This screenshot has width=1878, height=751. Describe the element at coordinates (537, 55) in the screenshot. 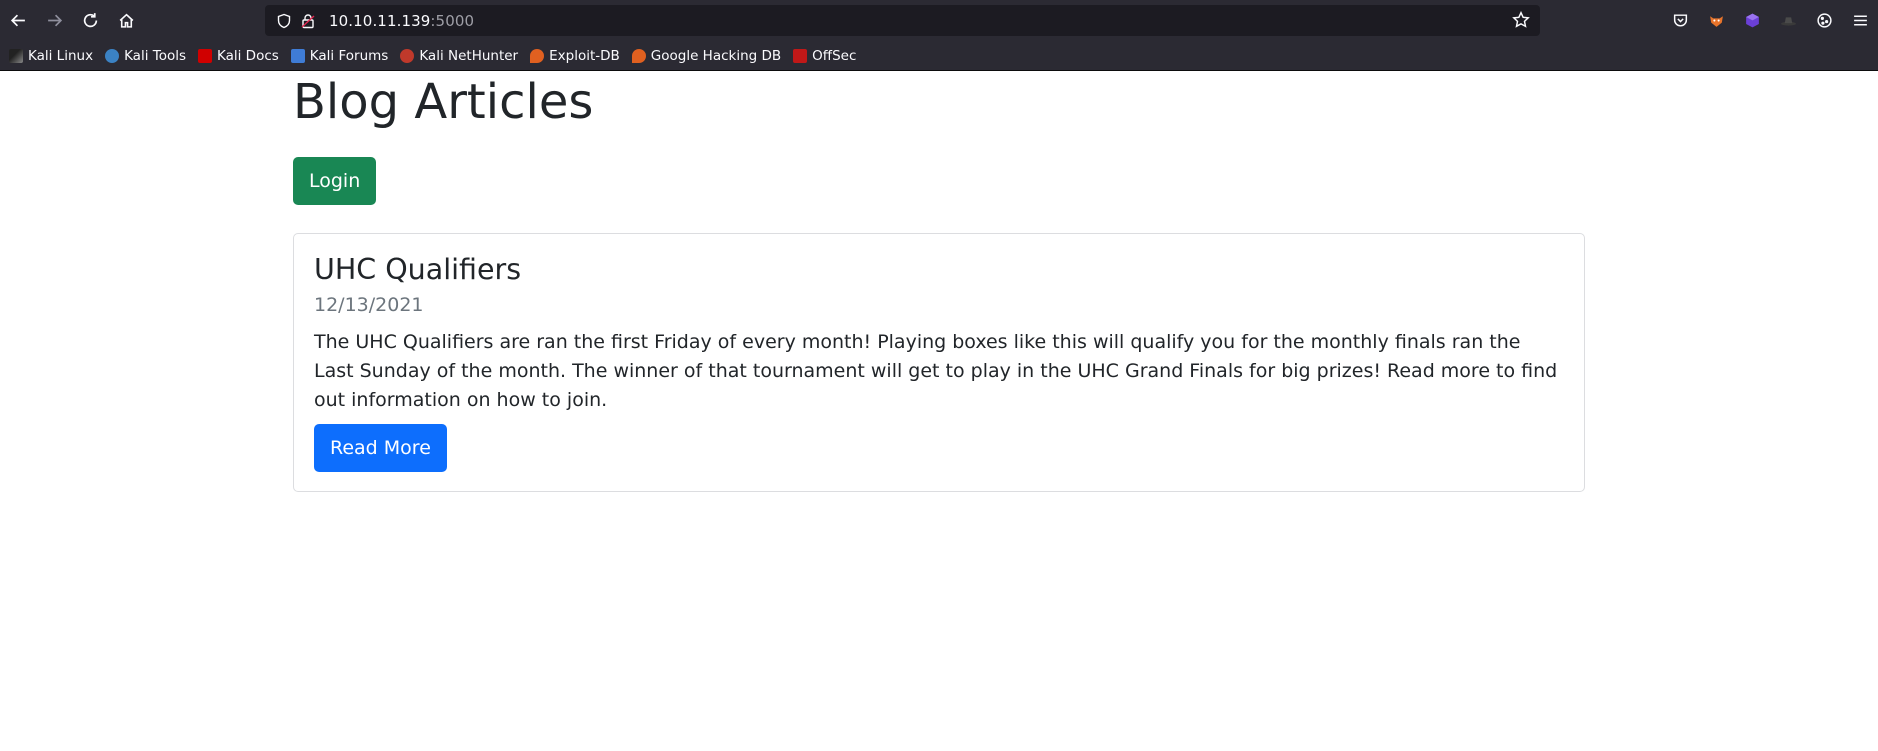

I see `exploit-db-icon` at that location.